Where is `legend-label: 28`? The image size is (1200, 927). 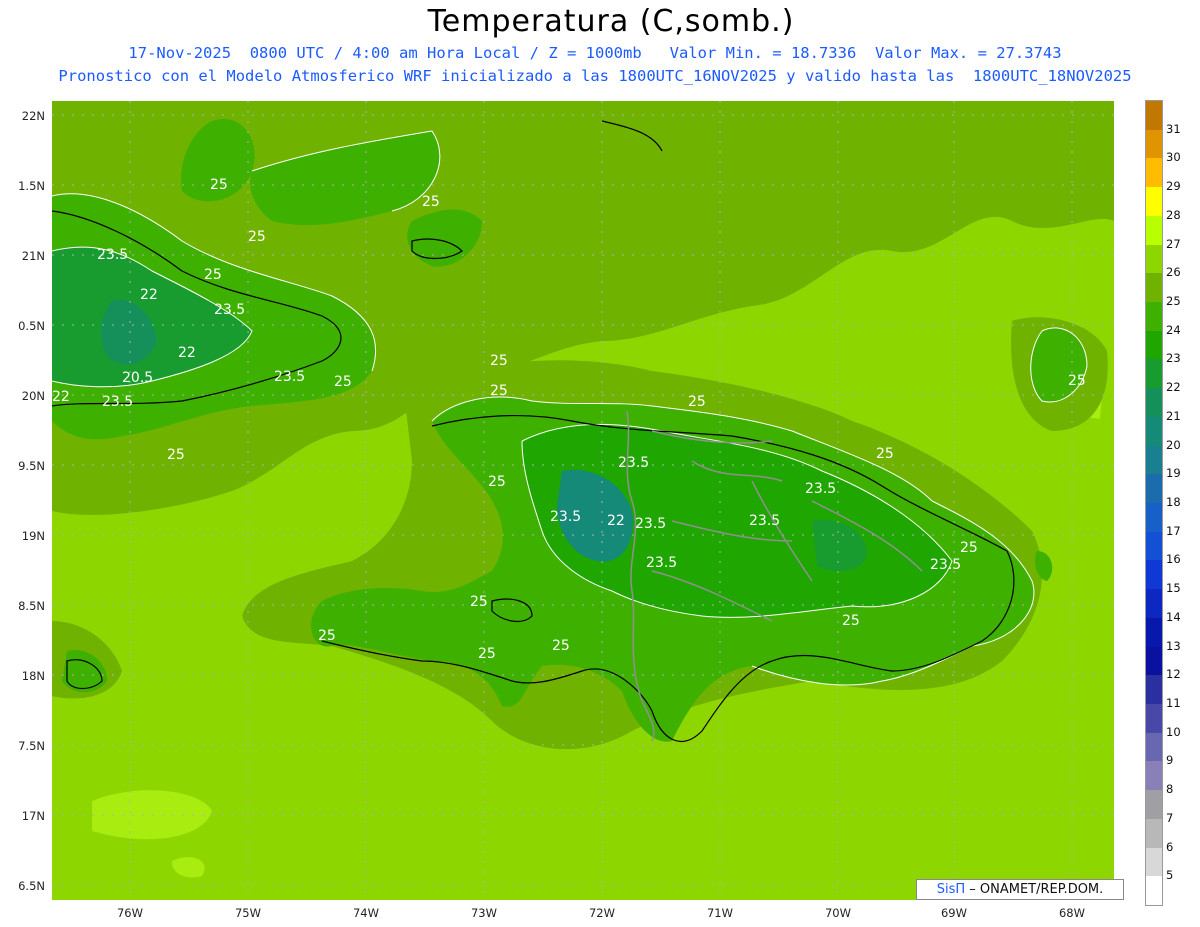 legend-label: 28 is located at coordinates (1173, 214).